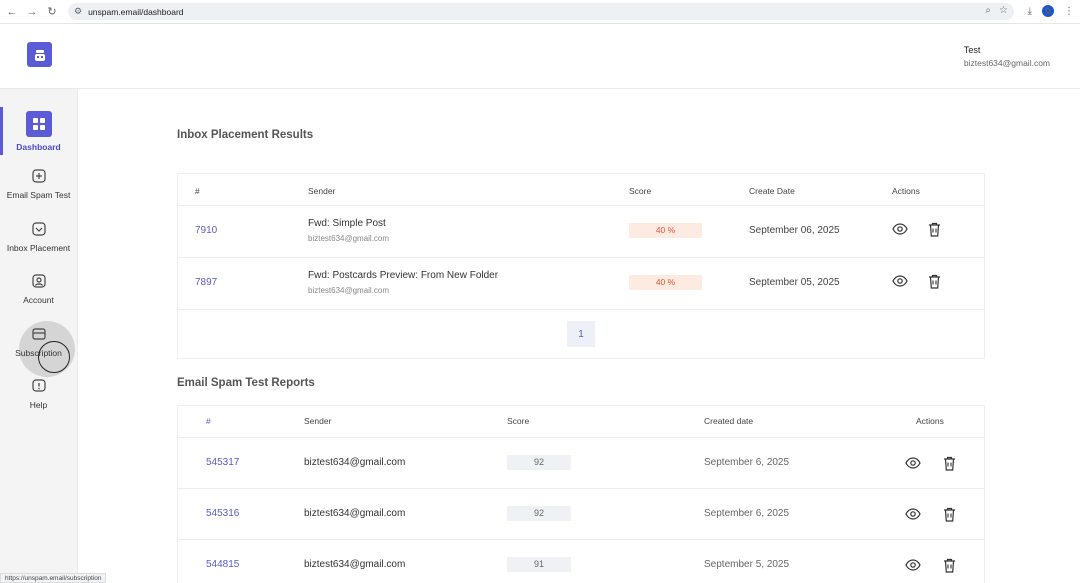 Image resolution: width=1080 pixels, height=583 pixels. I want to click on browser-nav: ← → ↻, so click(33, 12).